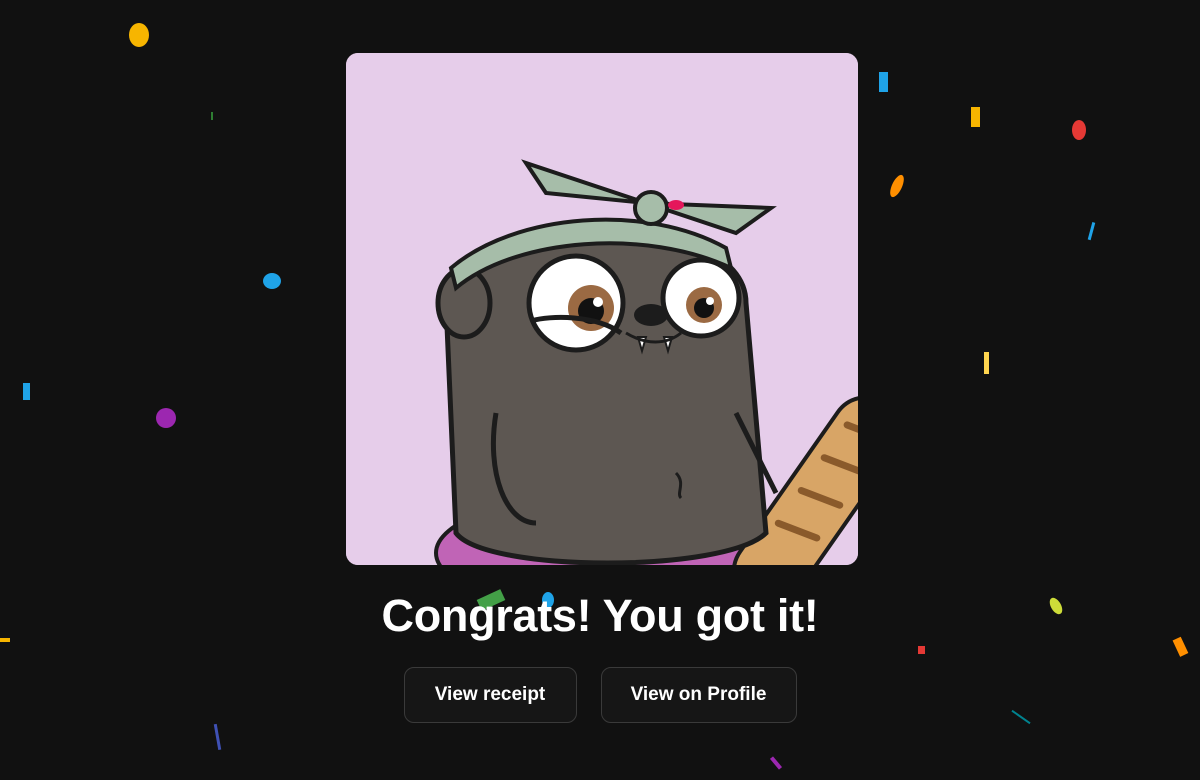 Image resolution: width=1200 pixels, height=780 pixels. What do you see at coordinates (490, 695) in the screenshot?
I see `view-receipt-button: View receipt` at bounding box center [490, 695].